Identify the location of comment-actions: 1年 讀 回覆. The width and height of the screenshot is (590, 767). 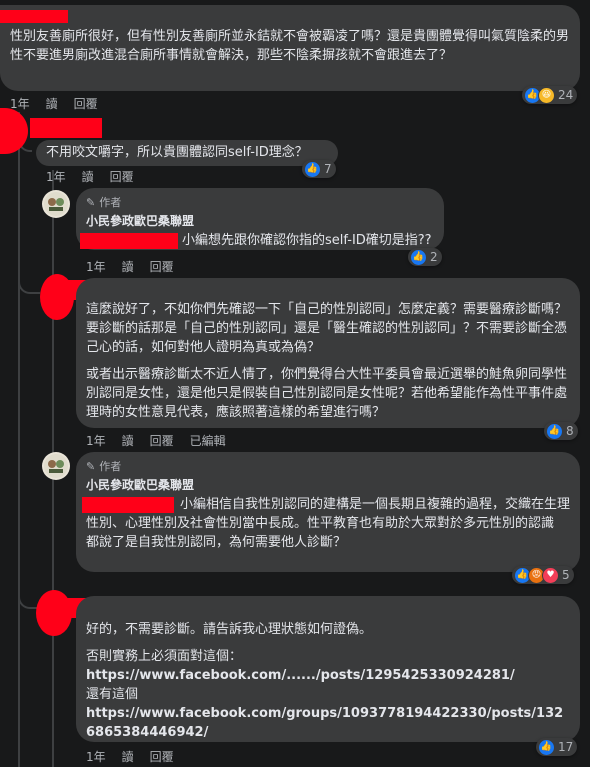
(54, 103).